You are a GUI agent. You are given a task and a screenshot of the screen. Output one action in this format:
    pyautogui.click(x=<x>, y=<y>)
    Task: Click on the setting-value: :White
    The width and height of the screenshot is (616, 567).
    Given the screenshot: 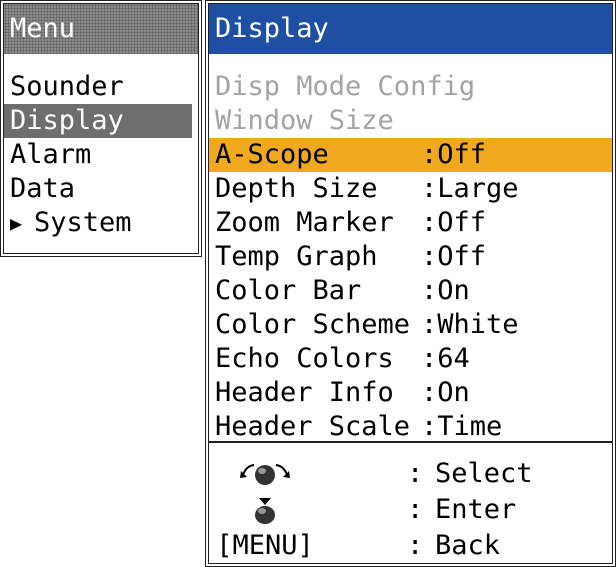 What is the action you would take?
    pyautogui.click(x=470, y=324)
    